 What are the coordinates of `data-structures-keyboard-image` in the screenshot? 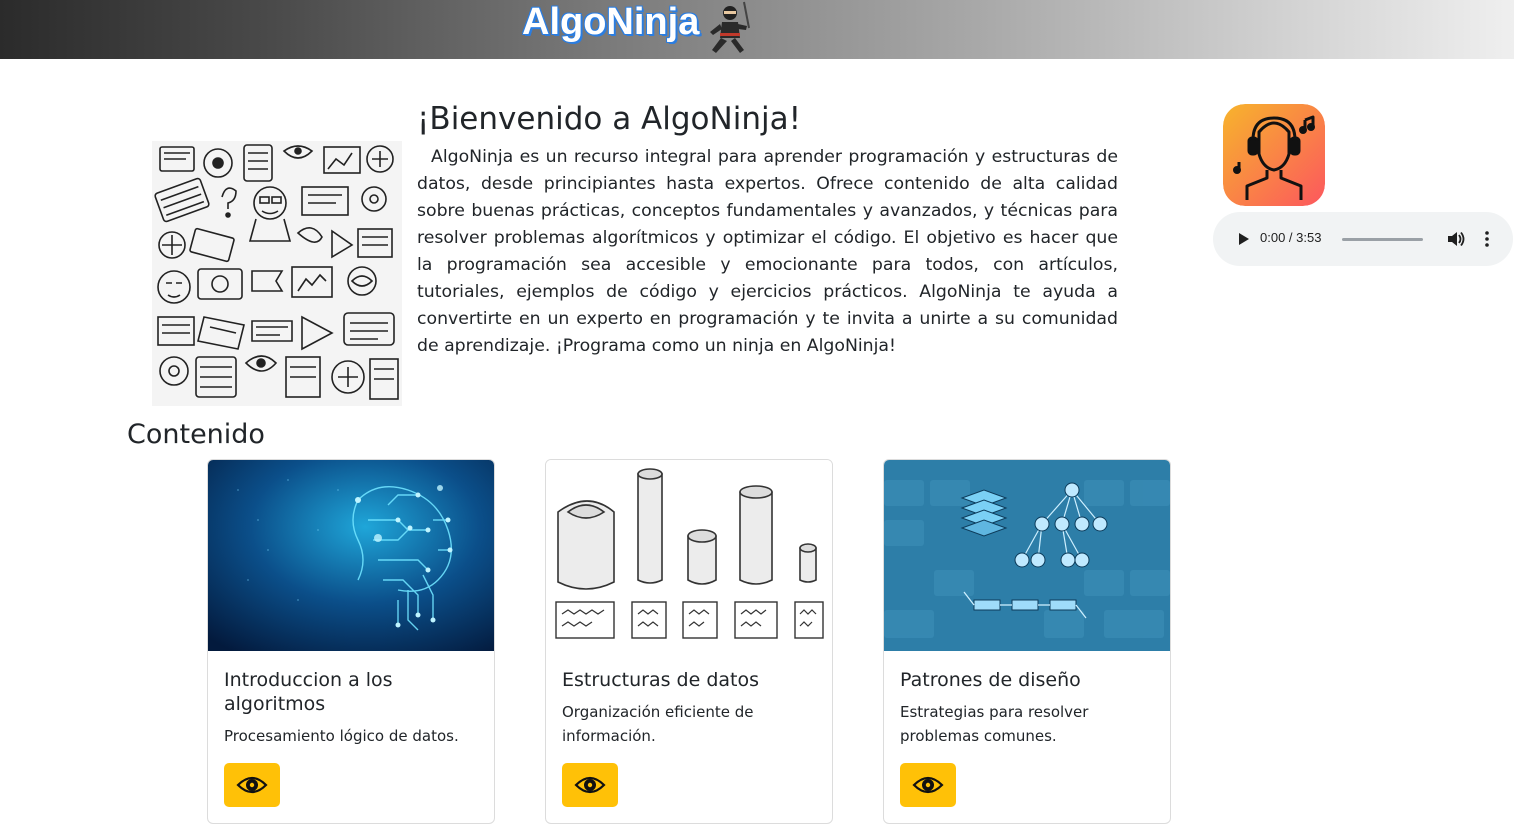 It's located at (1027, 555).